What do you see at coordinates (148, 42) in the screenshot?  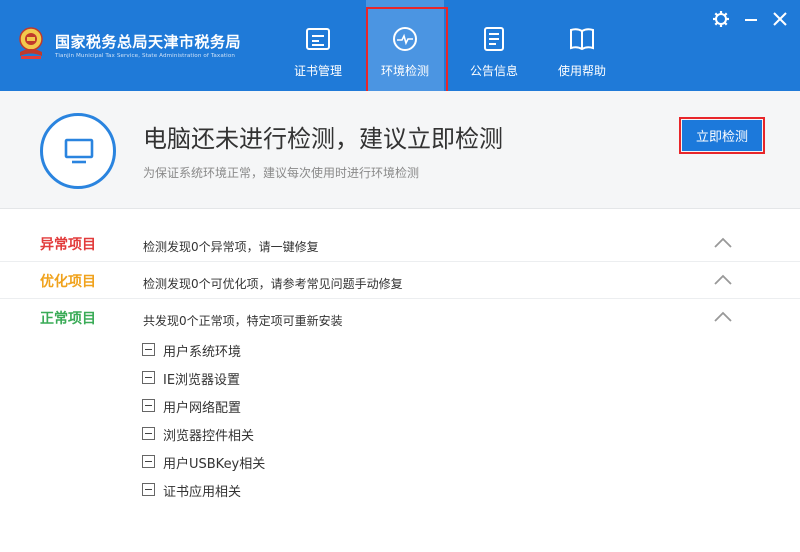 I see `app-title: 国家税务总局天津市税务局` at bounding box center [148, 42].